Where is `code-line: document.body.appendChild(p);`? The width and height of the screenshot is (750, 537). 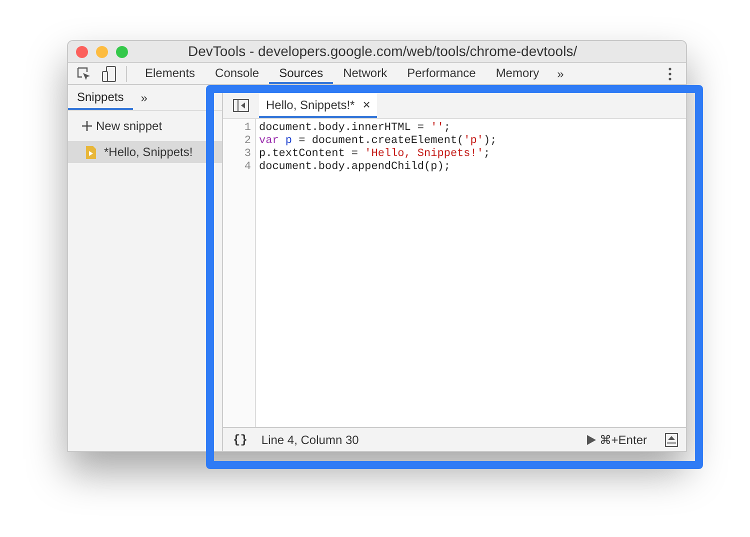
code-line: document.body.appendChild(p); is located at coordinates (355, 167).